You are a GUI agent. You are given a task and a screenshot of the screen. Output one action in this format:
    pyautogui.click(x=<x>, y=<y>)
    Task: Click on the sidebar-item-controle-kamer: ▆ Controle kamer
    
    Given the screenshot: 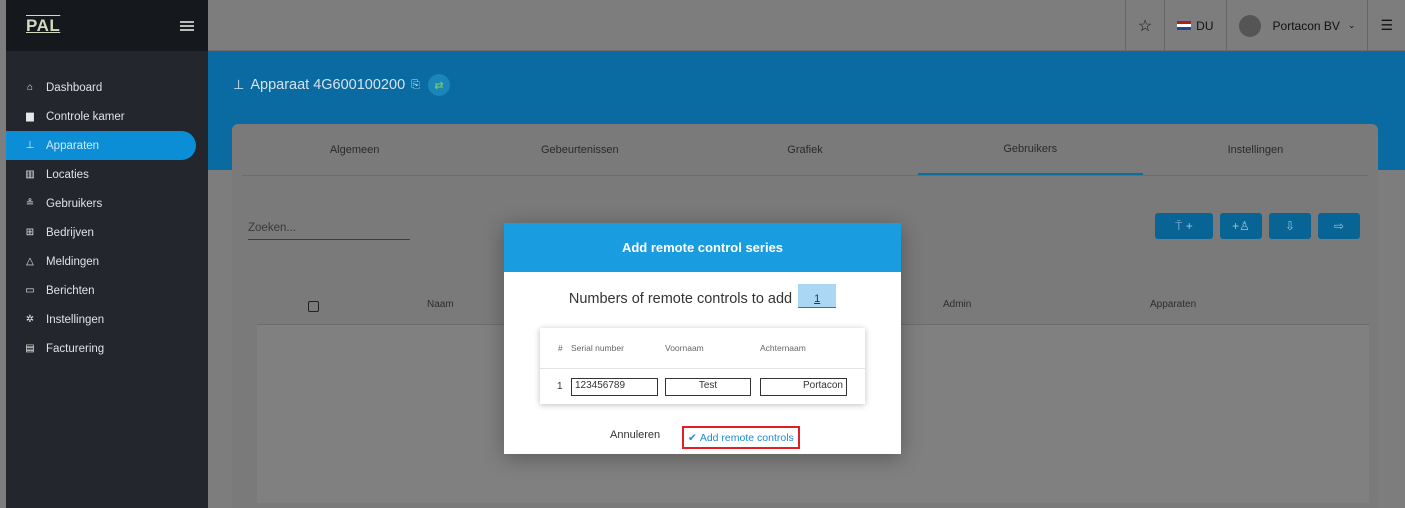 What is the action you would take?
    pyautogui.click(x=101, y=116)
    